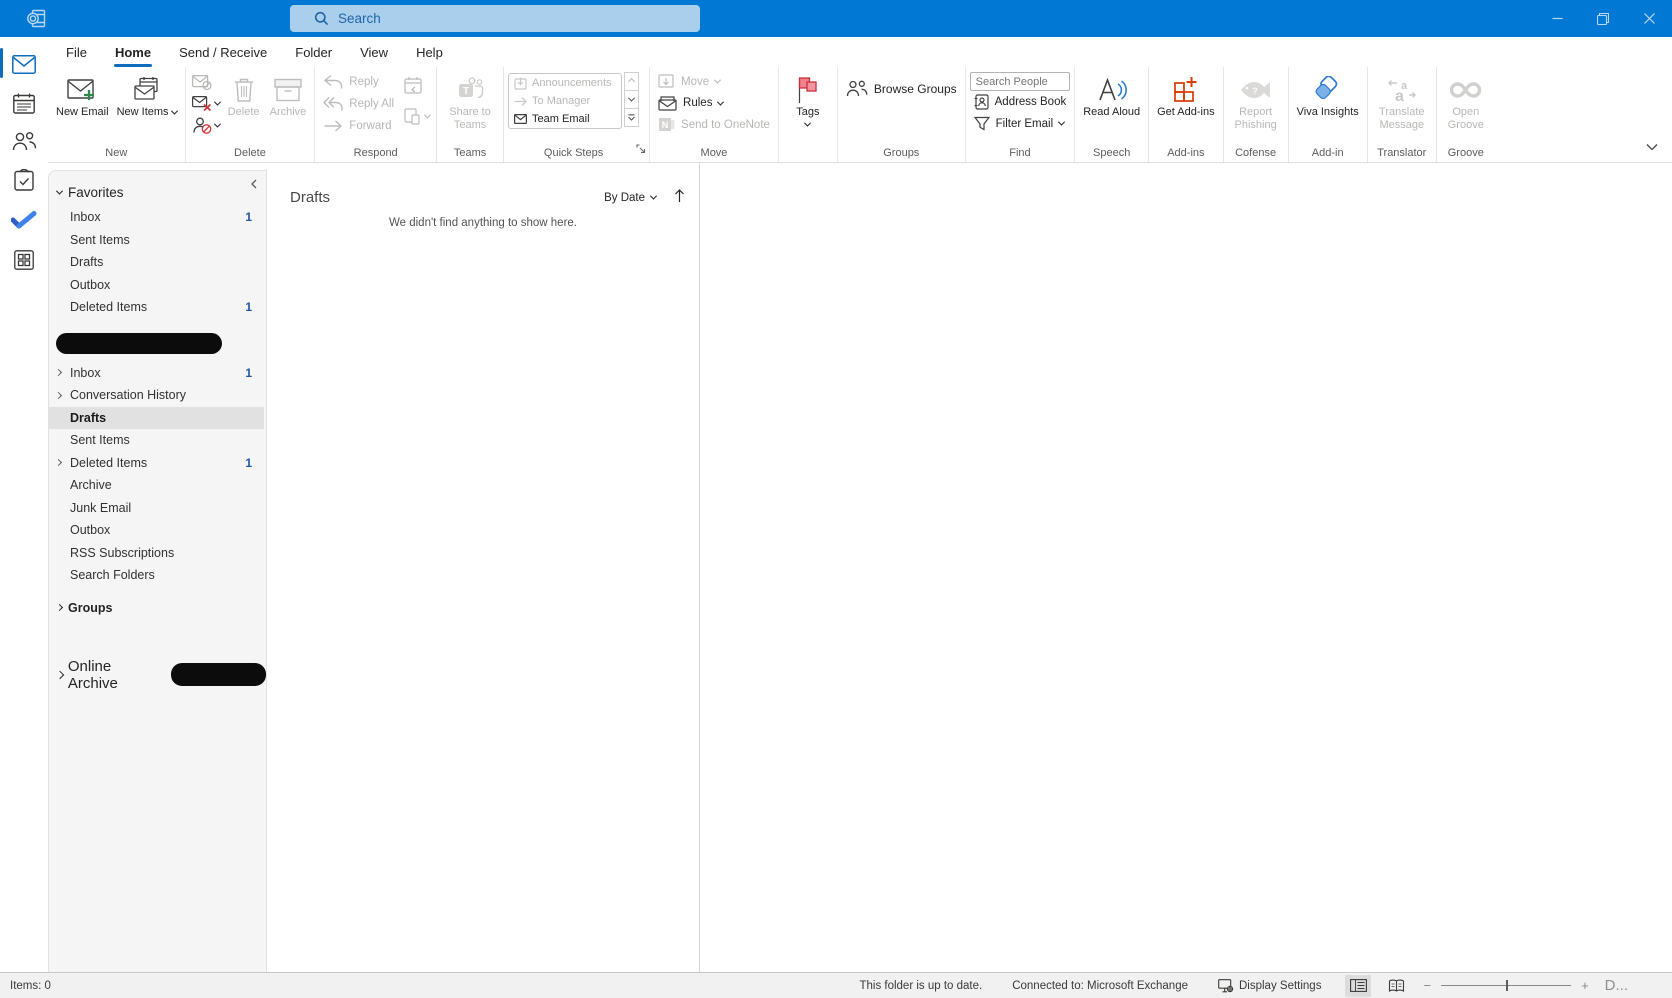 The image size is (1672, 998). Describe the element at coordinates (223, 53) in the screenshot. I see `tab-send-receive: Send / Receive` at that location.